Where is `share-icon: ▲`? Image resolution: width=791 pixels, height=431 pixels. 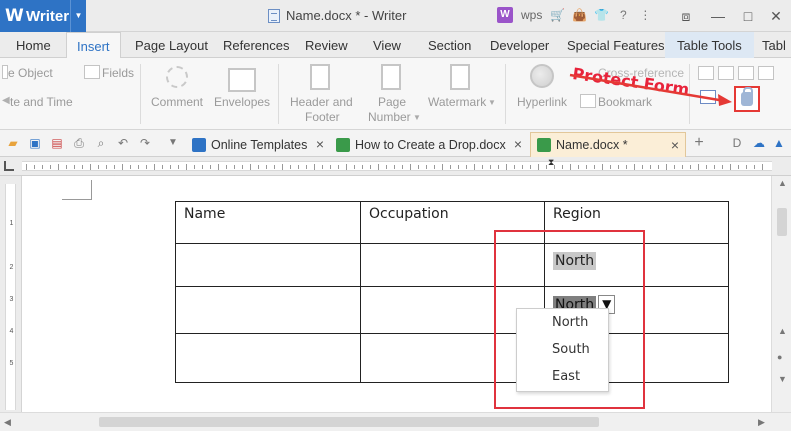
share-icon: ▲ is located at coordinates (779, 143).